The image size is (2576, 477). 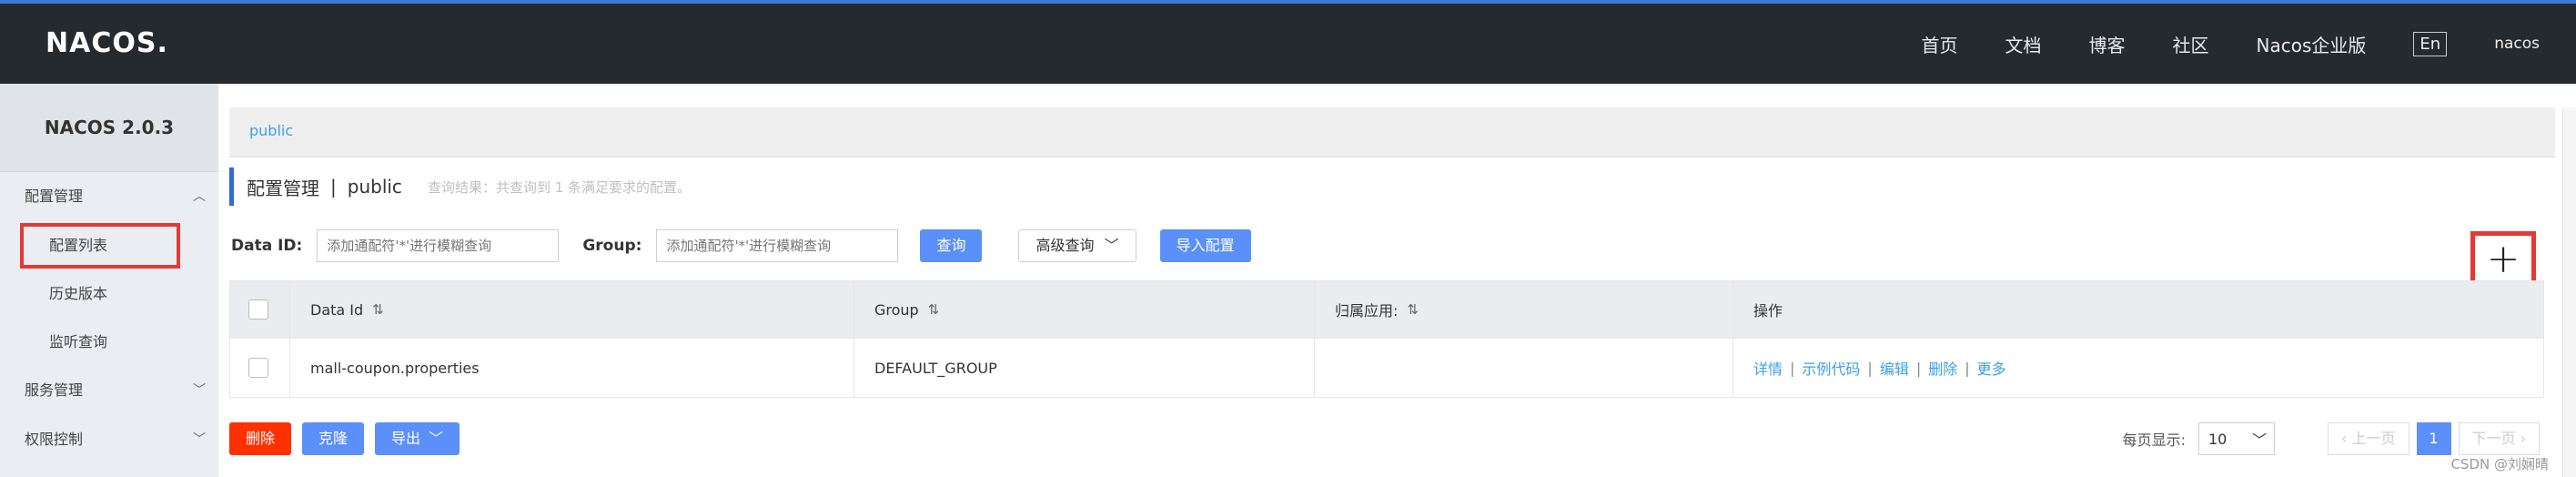 What do you see at coordinates (374, 187) in the screenshot?
I see `page-namespace: public` at bounding box center [374, 187].